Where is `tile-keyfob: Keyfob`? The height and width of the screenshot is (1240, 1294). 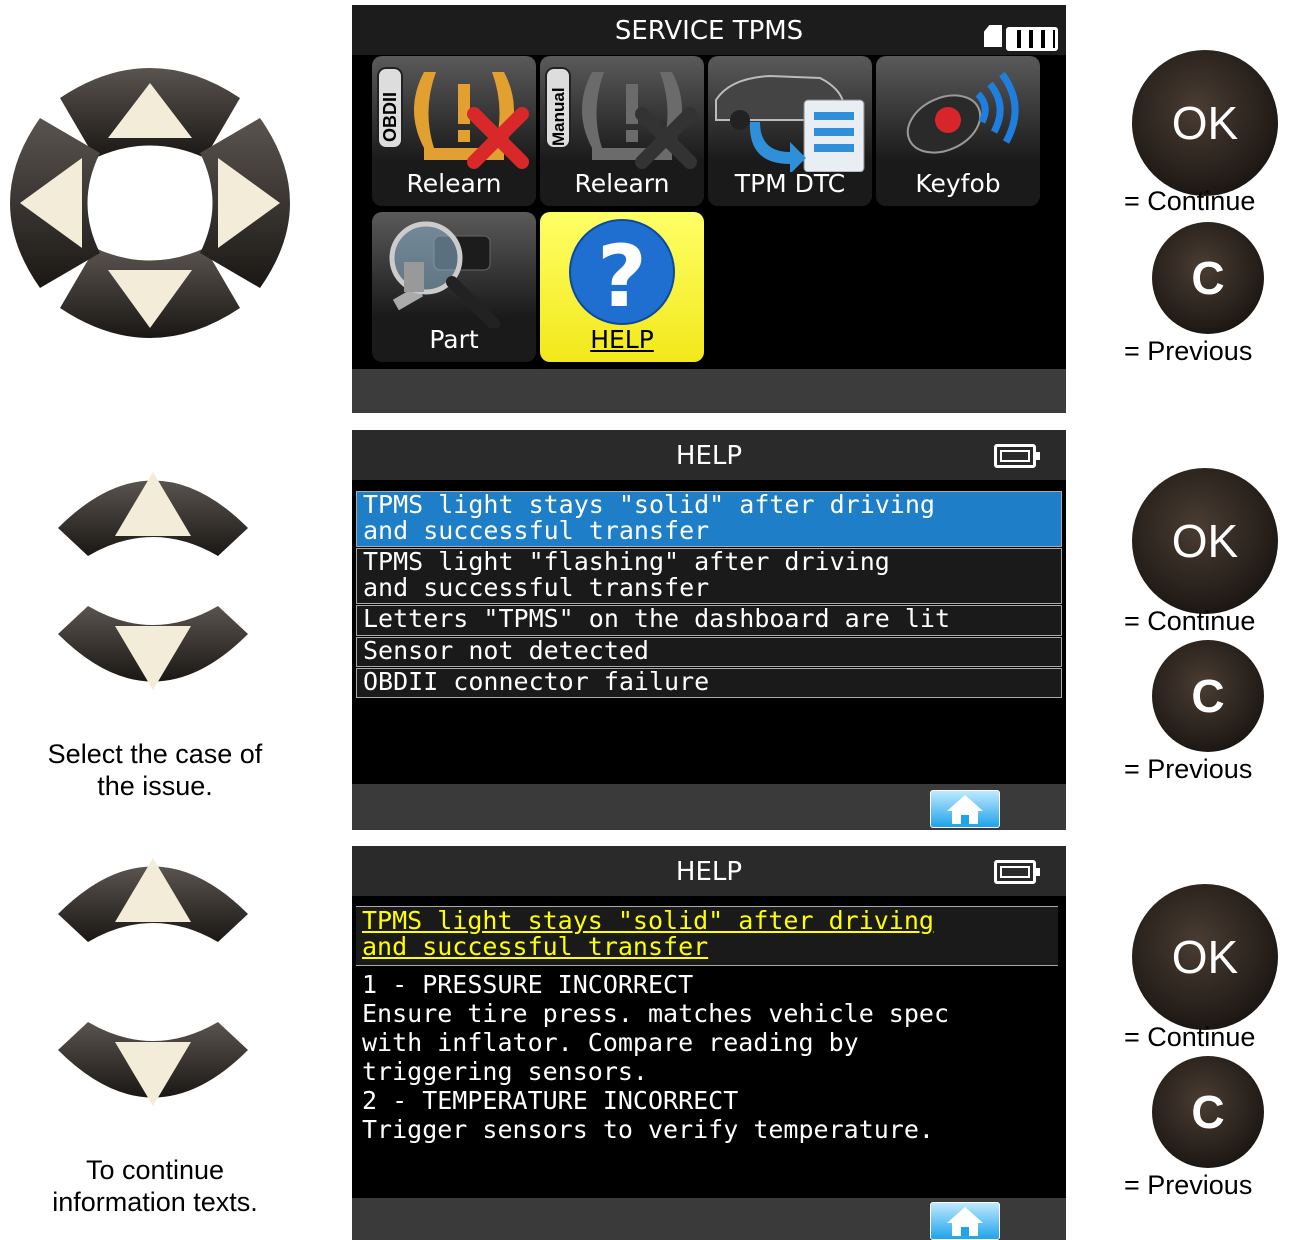 tile-keyfob: Keyfob is located at coordinates (958, 131).